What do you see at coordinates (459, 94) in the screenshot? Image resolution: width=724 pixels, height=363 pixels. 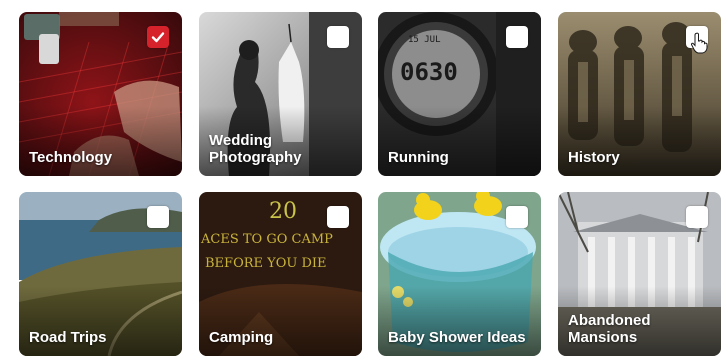 I see `interest-tile-running: 15 JUL 0630 Running` at bounding box center [459, 94].